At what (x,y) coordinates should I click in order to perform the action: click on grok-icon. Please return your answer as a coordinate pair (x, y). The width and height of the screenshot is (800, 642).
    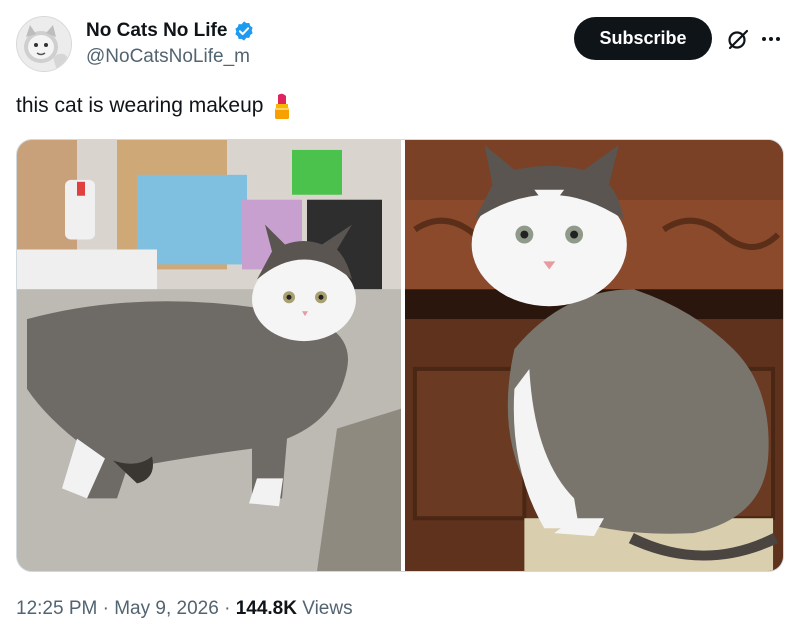
    Looking at the image, I should click on (738, 39).